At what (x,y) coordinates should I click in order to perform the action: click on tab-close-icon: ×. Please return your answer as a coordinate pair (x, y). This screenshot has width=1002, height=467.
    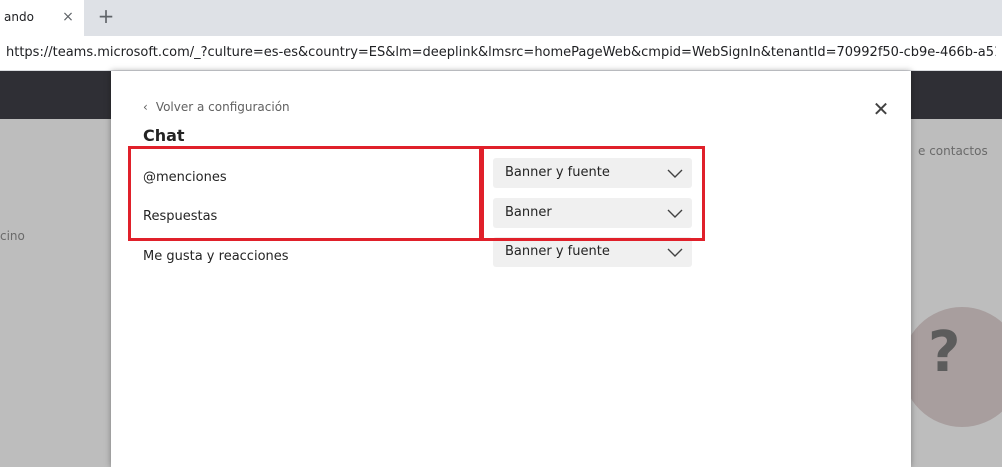
    Looking at the image, I should click on (68, 17).